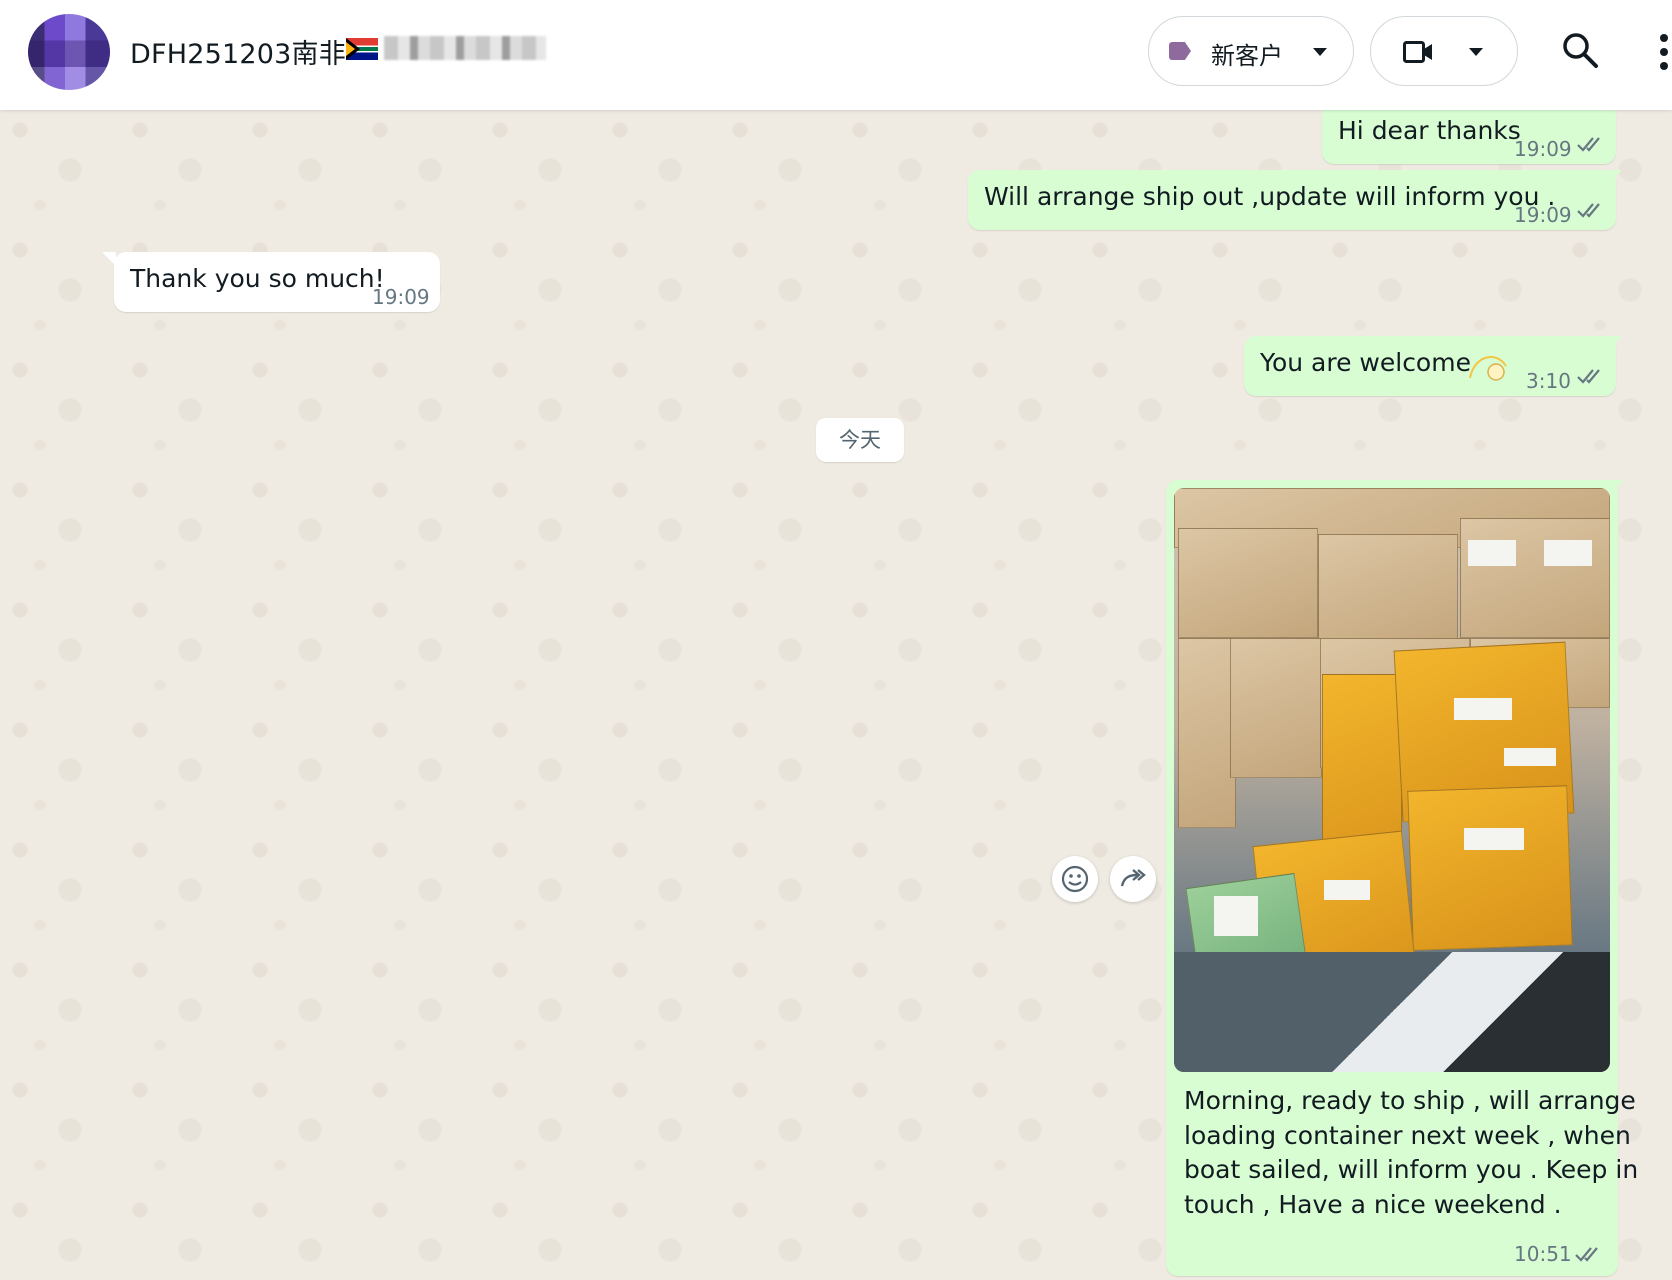 This screenshot has width=1672, height=1280. What do you see at coordinates (69, 52) in the screenshot?
I see `contact-avatar` at bounding box center [69, 52].